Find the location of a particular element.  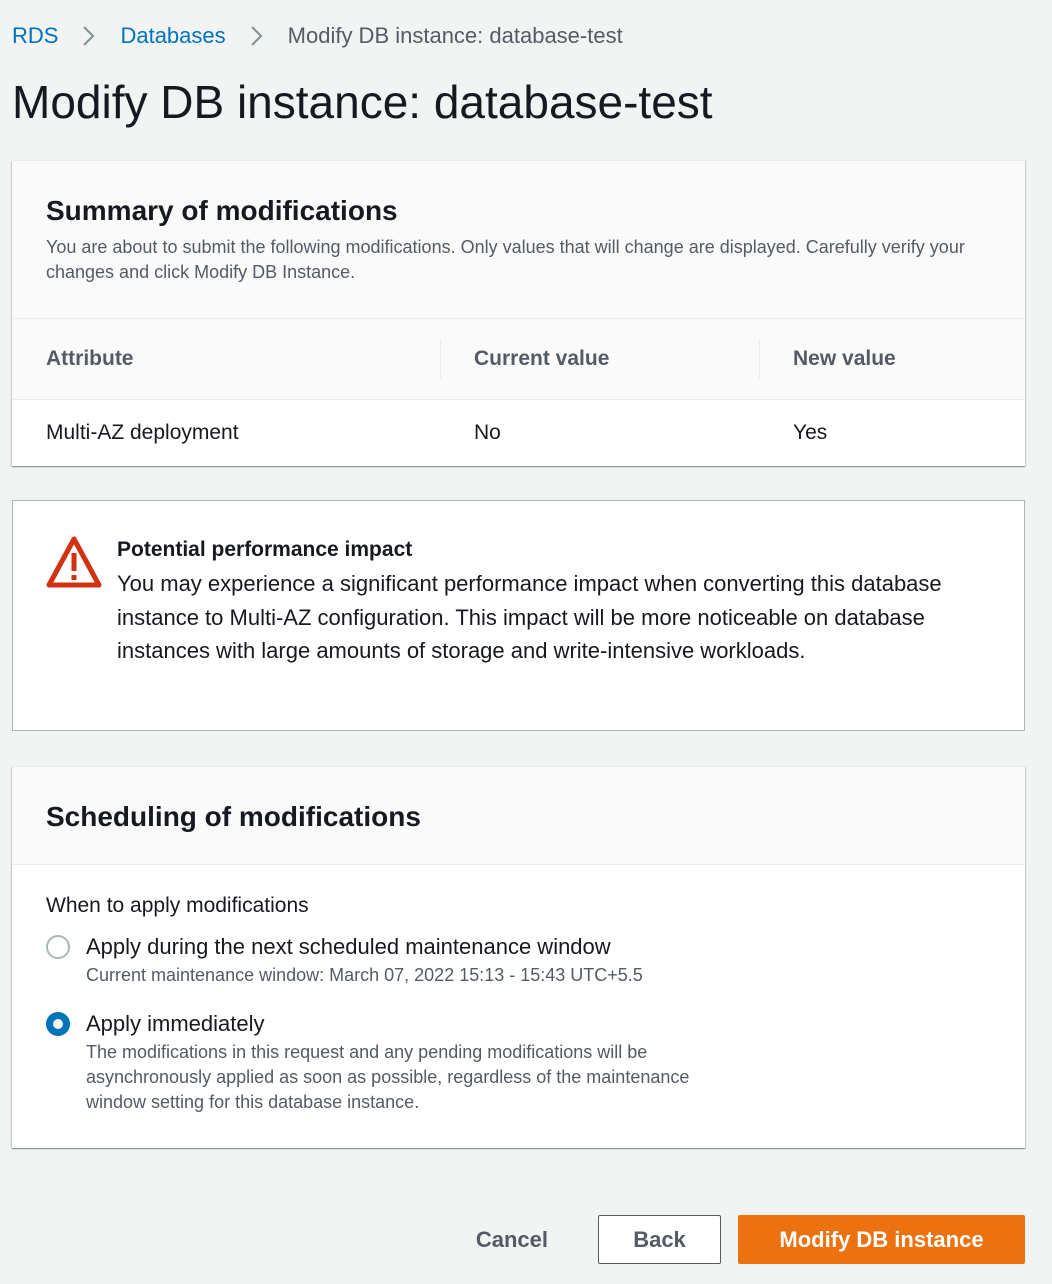

column-header-new-value: New value is located at coordinates (892, 359).